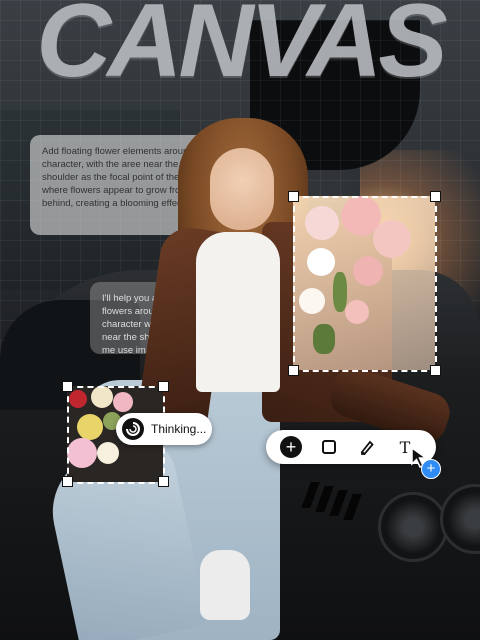  I want to click on pen-icon, so click(367, 447).